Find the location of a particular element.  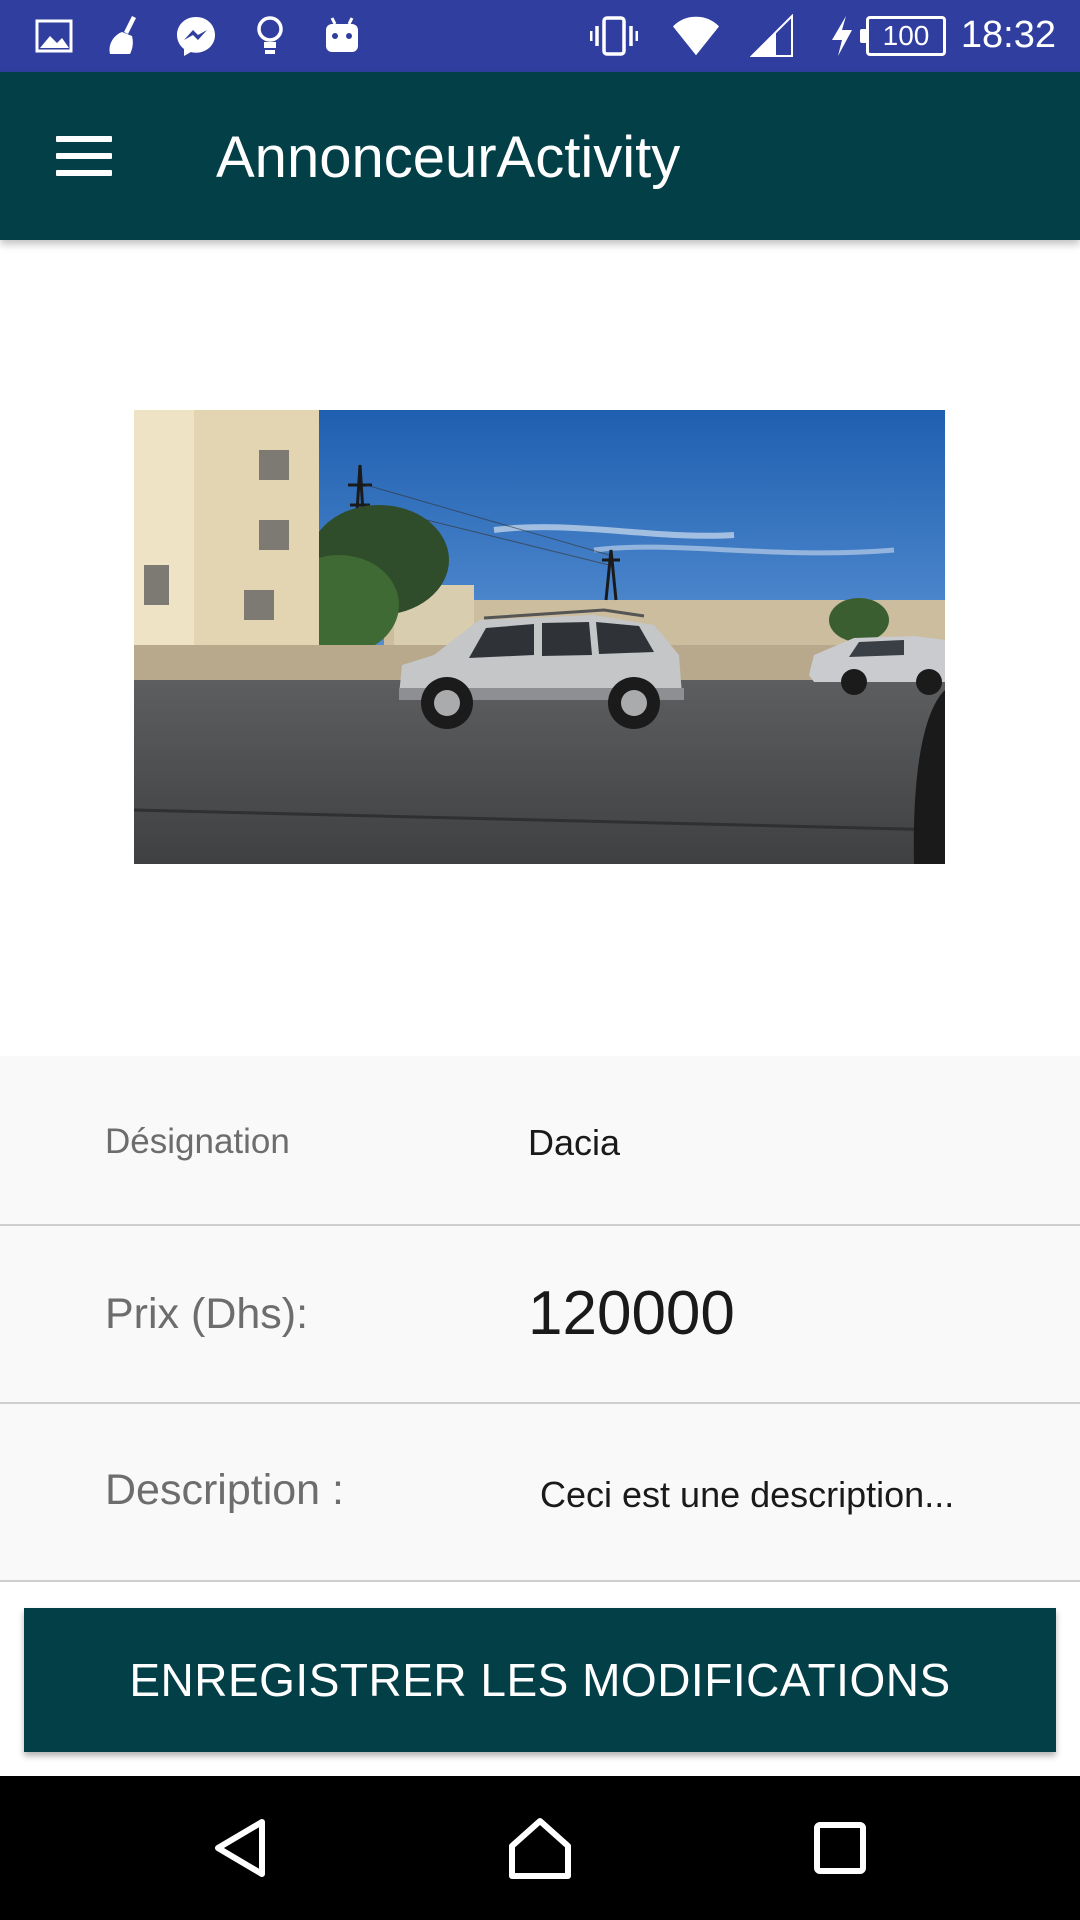

lightbulb-icon is located at coordinates (270, 36).